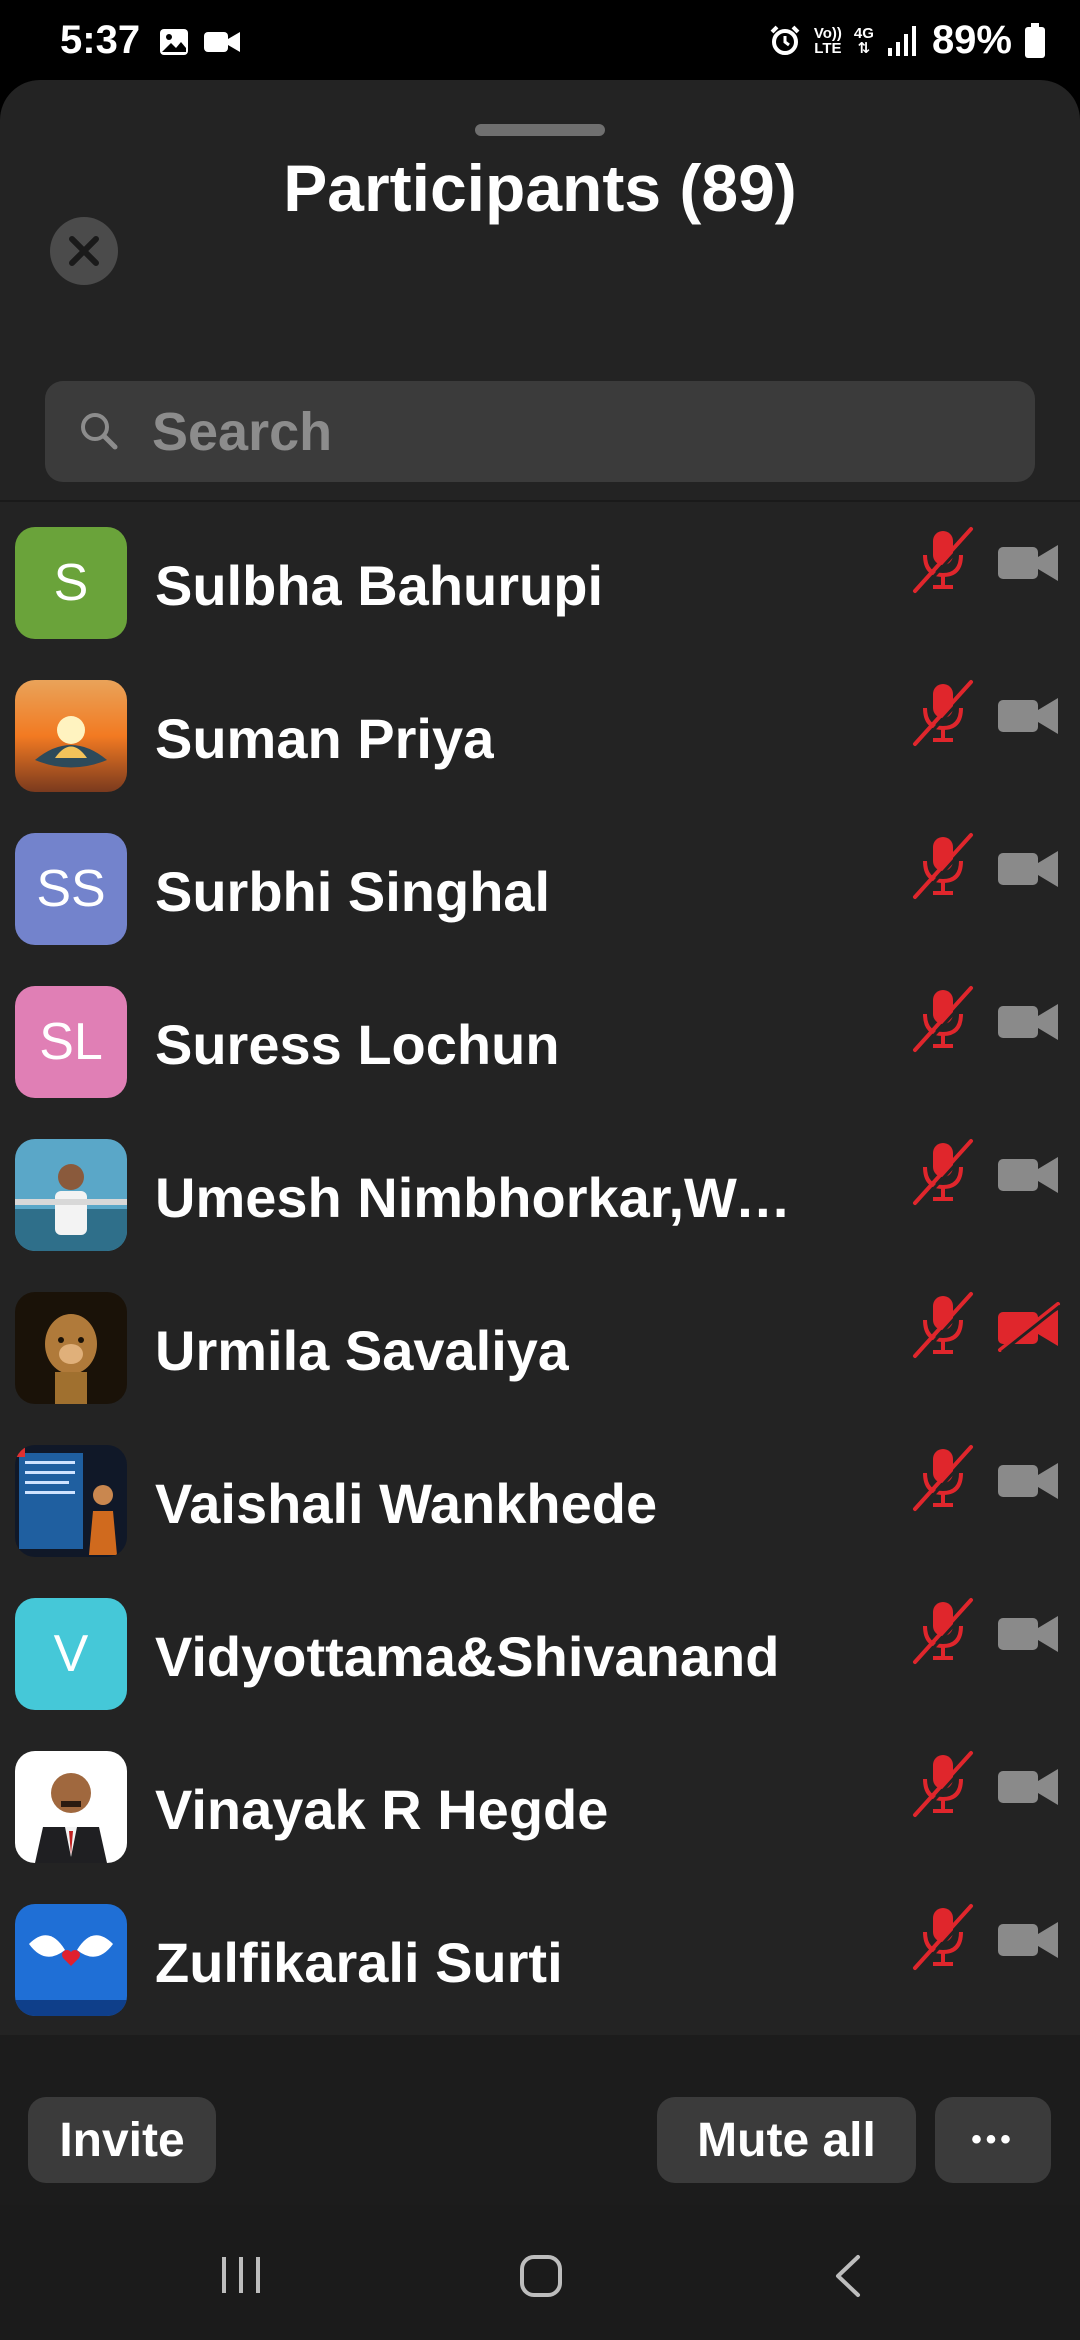 This screenshot has width=1080, height=2340. Describe the element at coordinates (1035, 40) in the screenshot. I see `battery-icon` at that location.